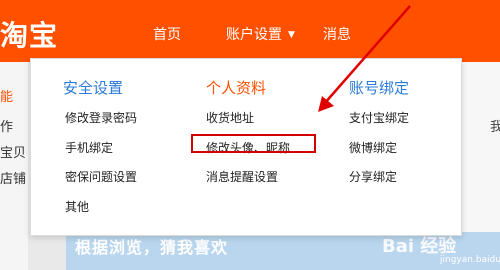 The width and height of the screenshot is (500, 270). Describe the element at coordinates (373, 176) in the screenshot. I see `share-binding-link: 分享绑定` at that location.